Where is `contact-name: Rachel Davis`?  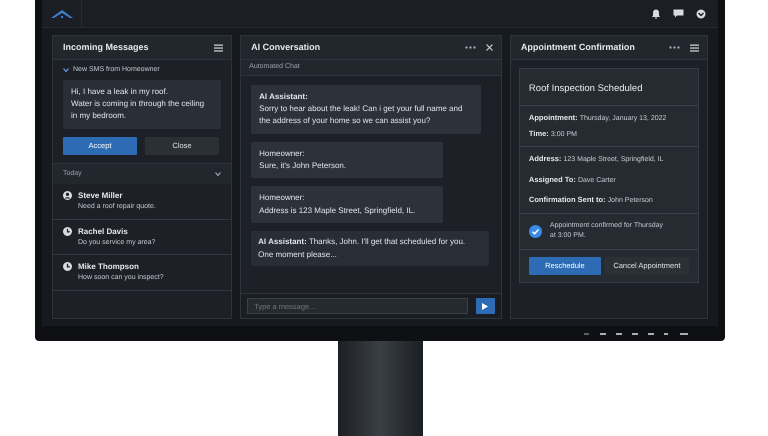 contact-name: Rachel Davis is located at coordinates (117, 232).